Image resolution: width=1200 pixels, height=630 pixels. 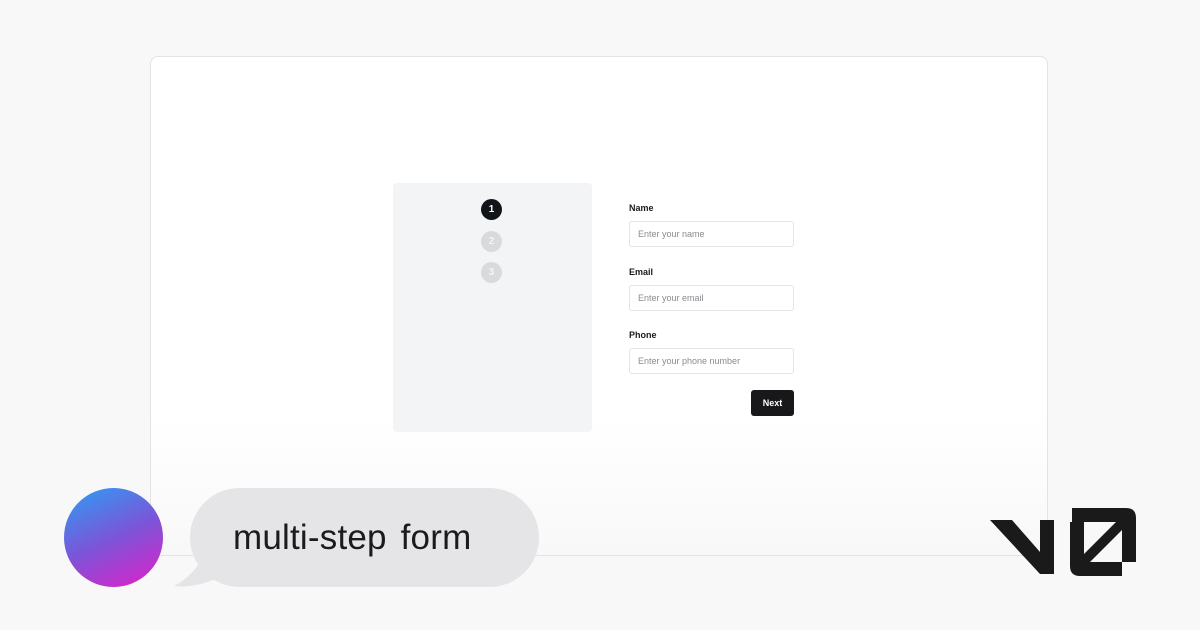 I want to click on avatar, so click(x=113, y=537).